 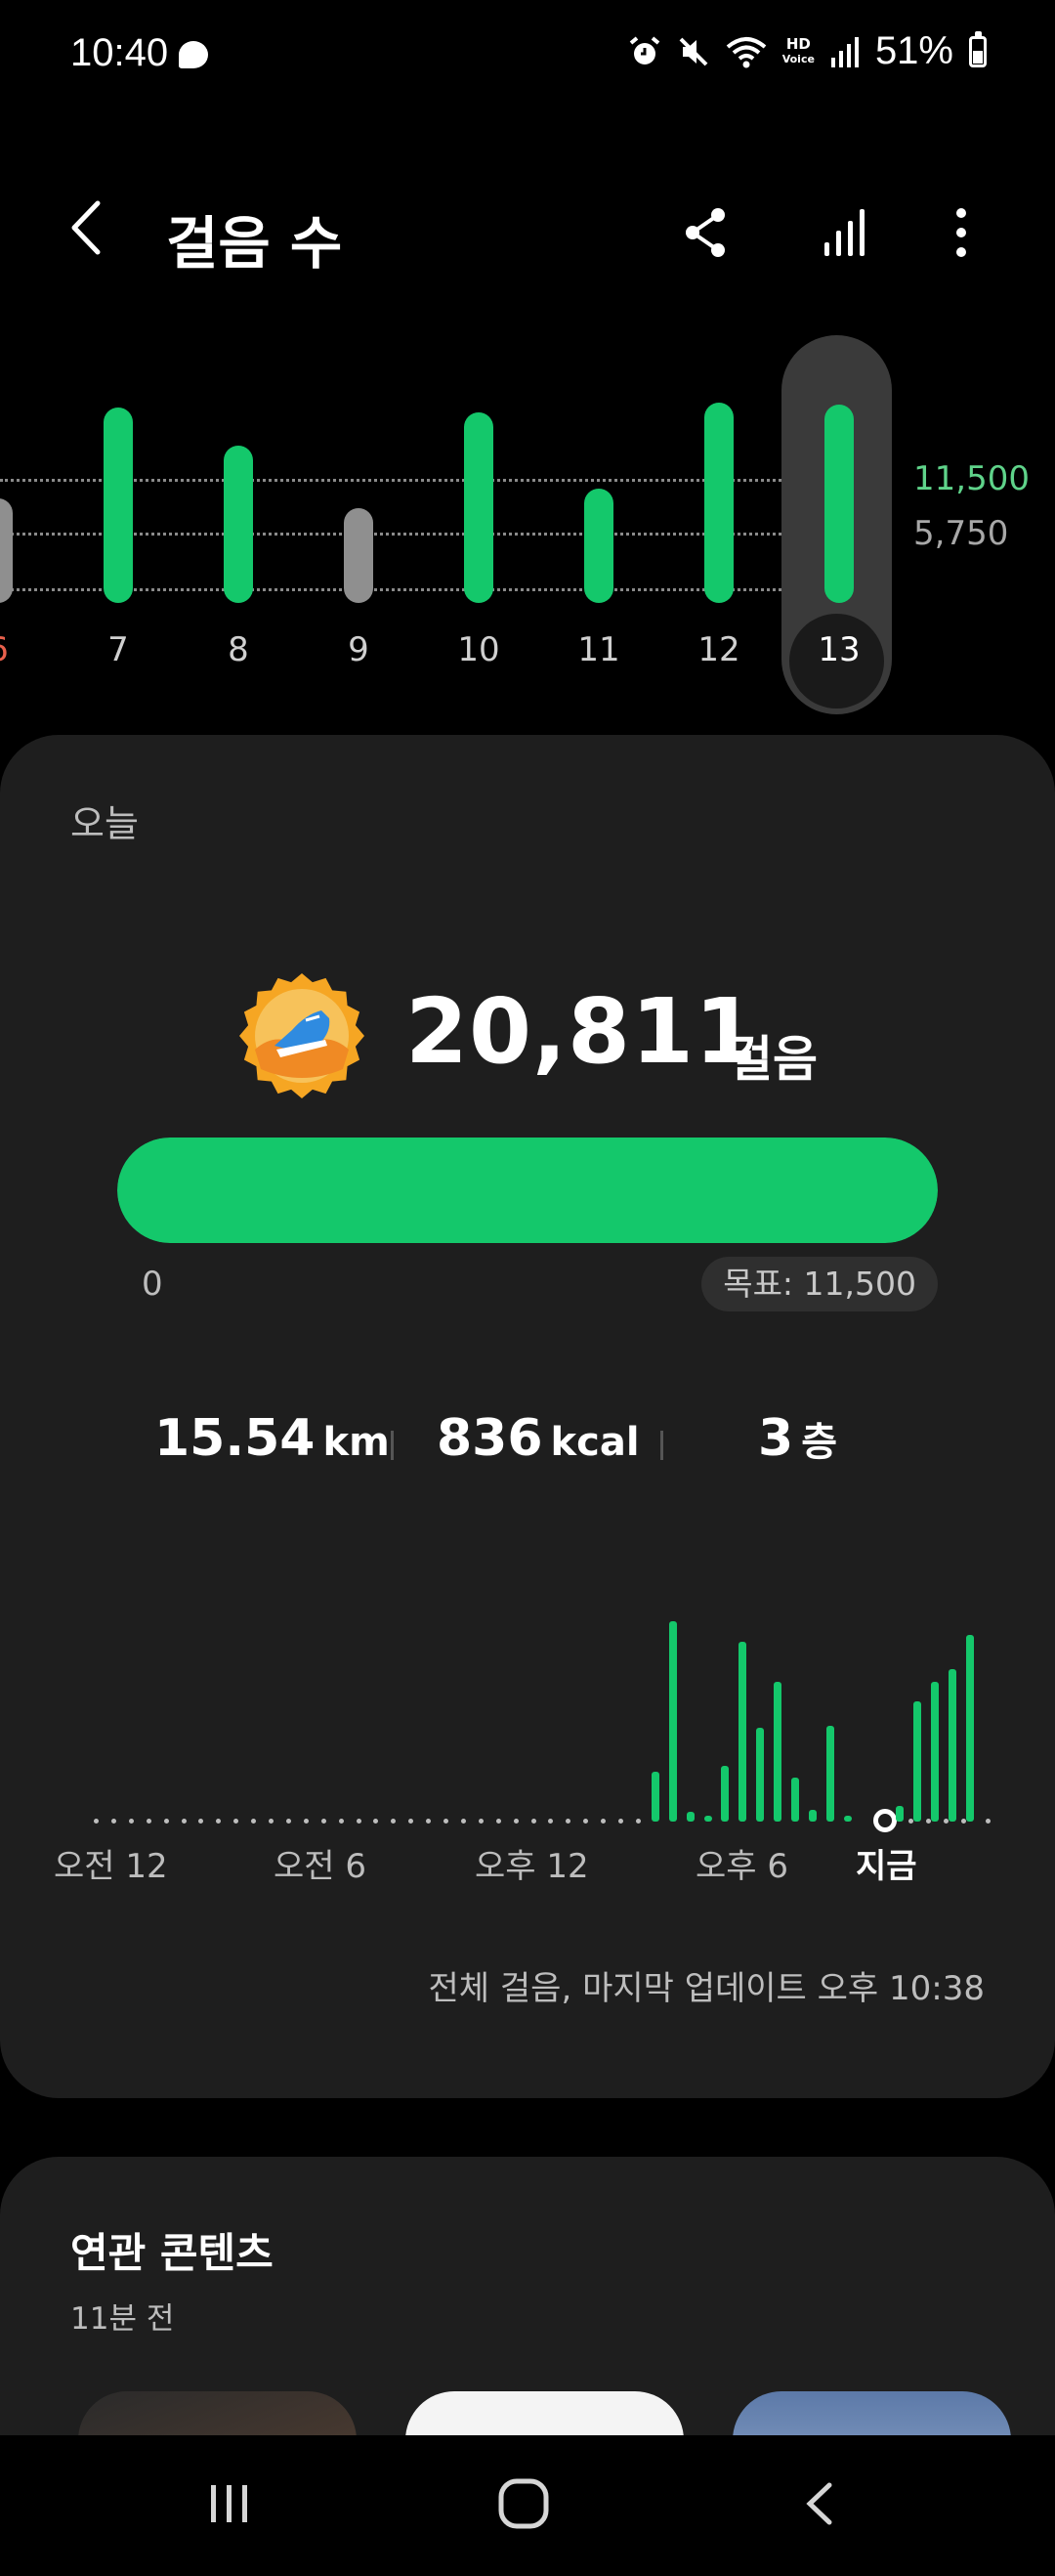 I want to click on day-label: 11, so click(x=598, y=650).